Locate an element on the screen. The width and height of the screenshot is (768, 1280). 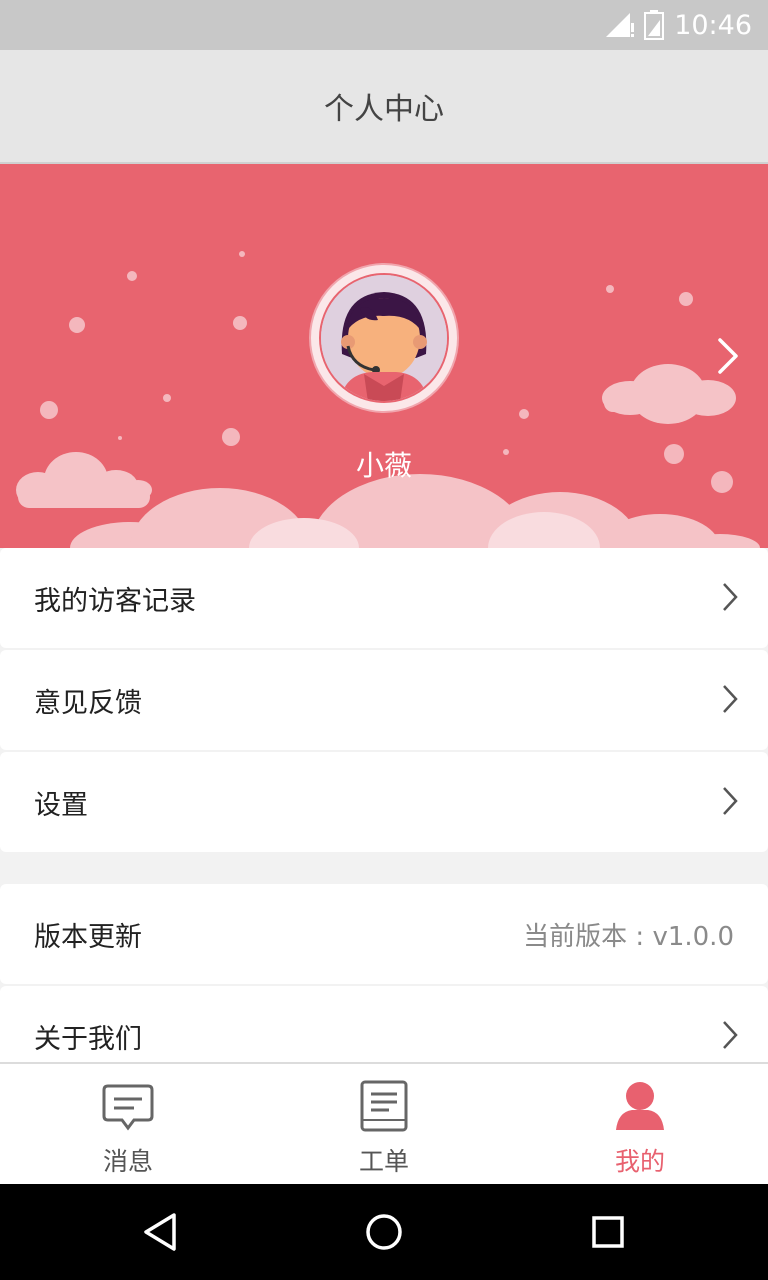
tab-label: 我的 is located at coordinates (639, 1161).